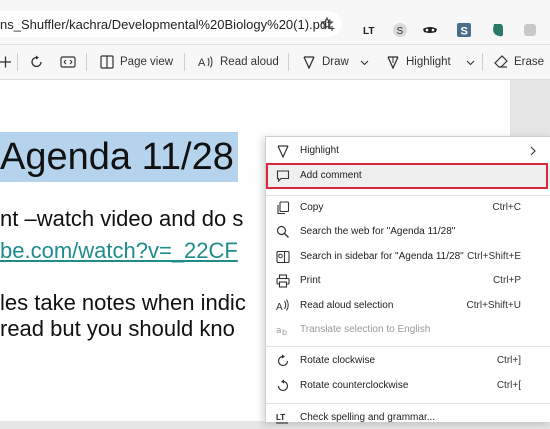  Describe the element at coordinates (408, 151) in the screenshot. I see `menu-item-highlight: Highlight` at that location.